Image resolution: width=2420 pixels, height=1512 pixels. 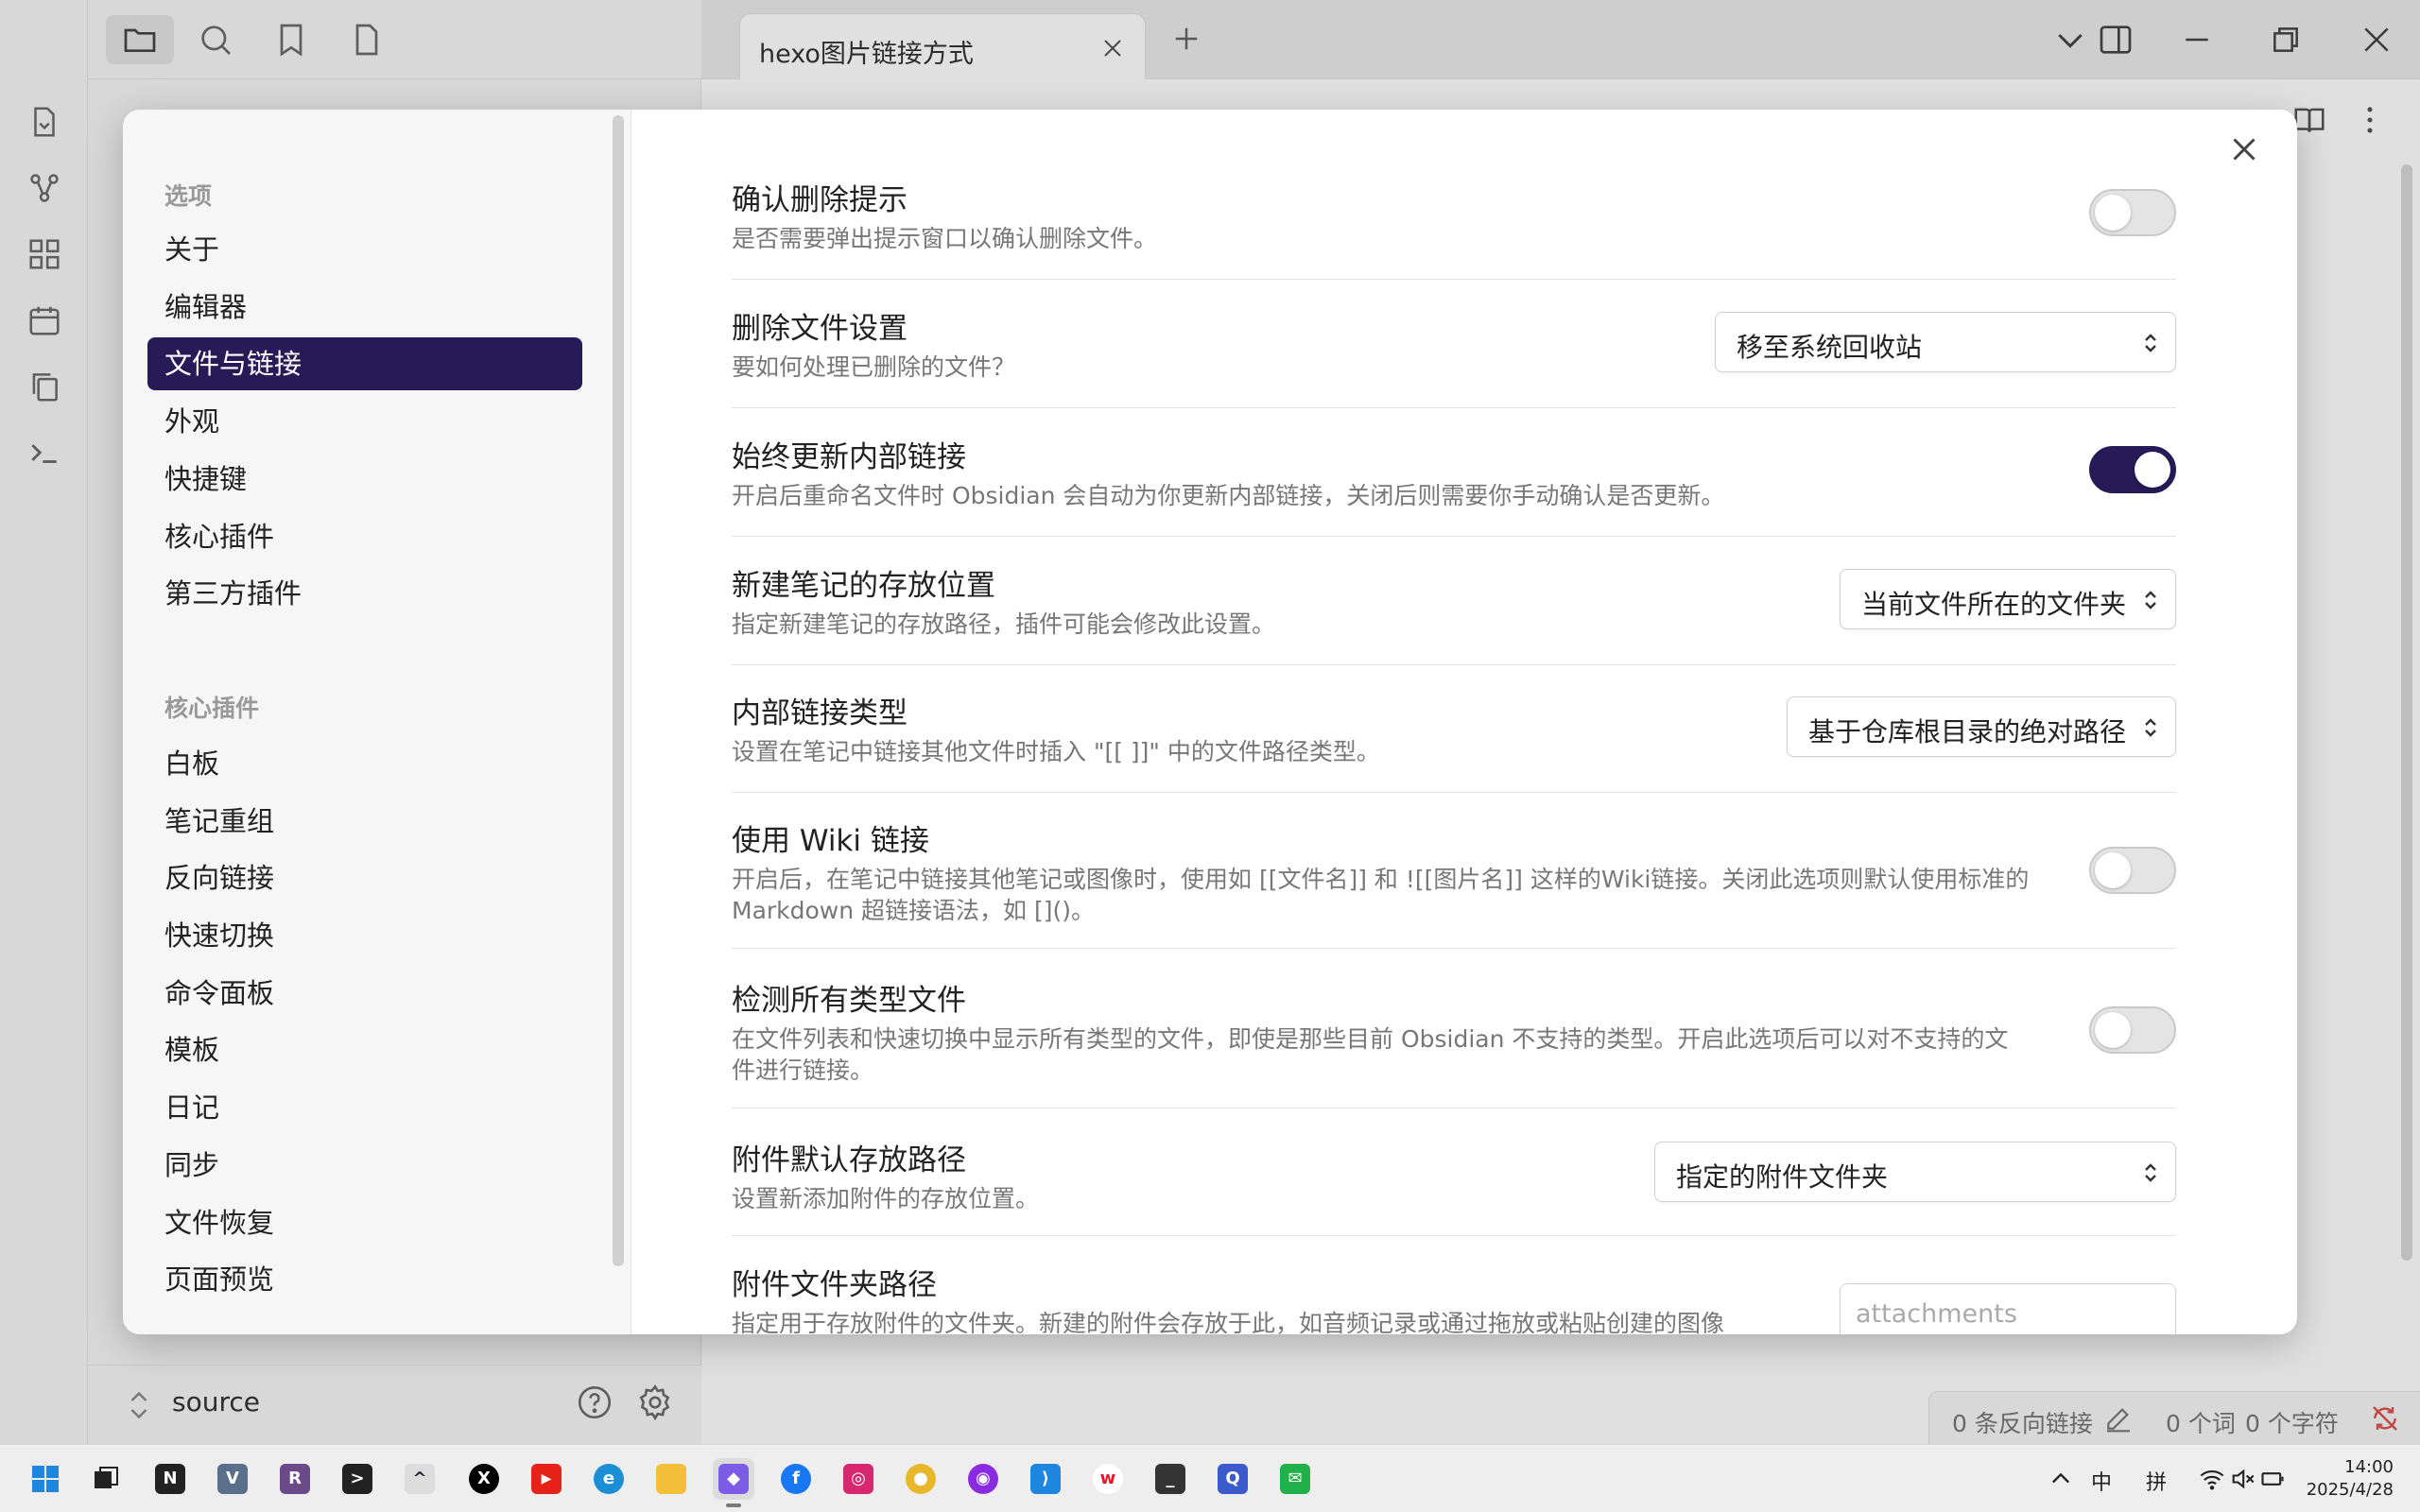 I want to click on setting-name: 始终更新内部链接, so click(x=849, y=457).